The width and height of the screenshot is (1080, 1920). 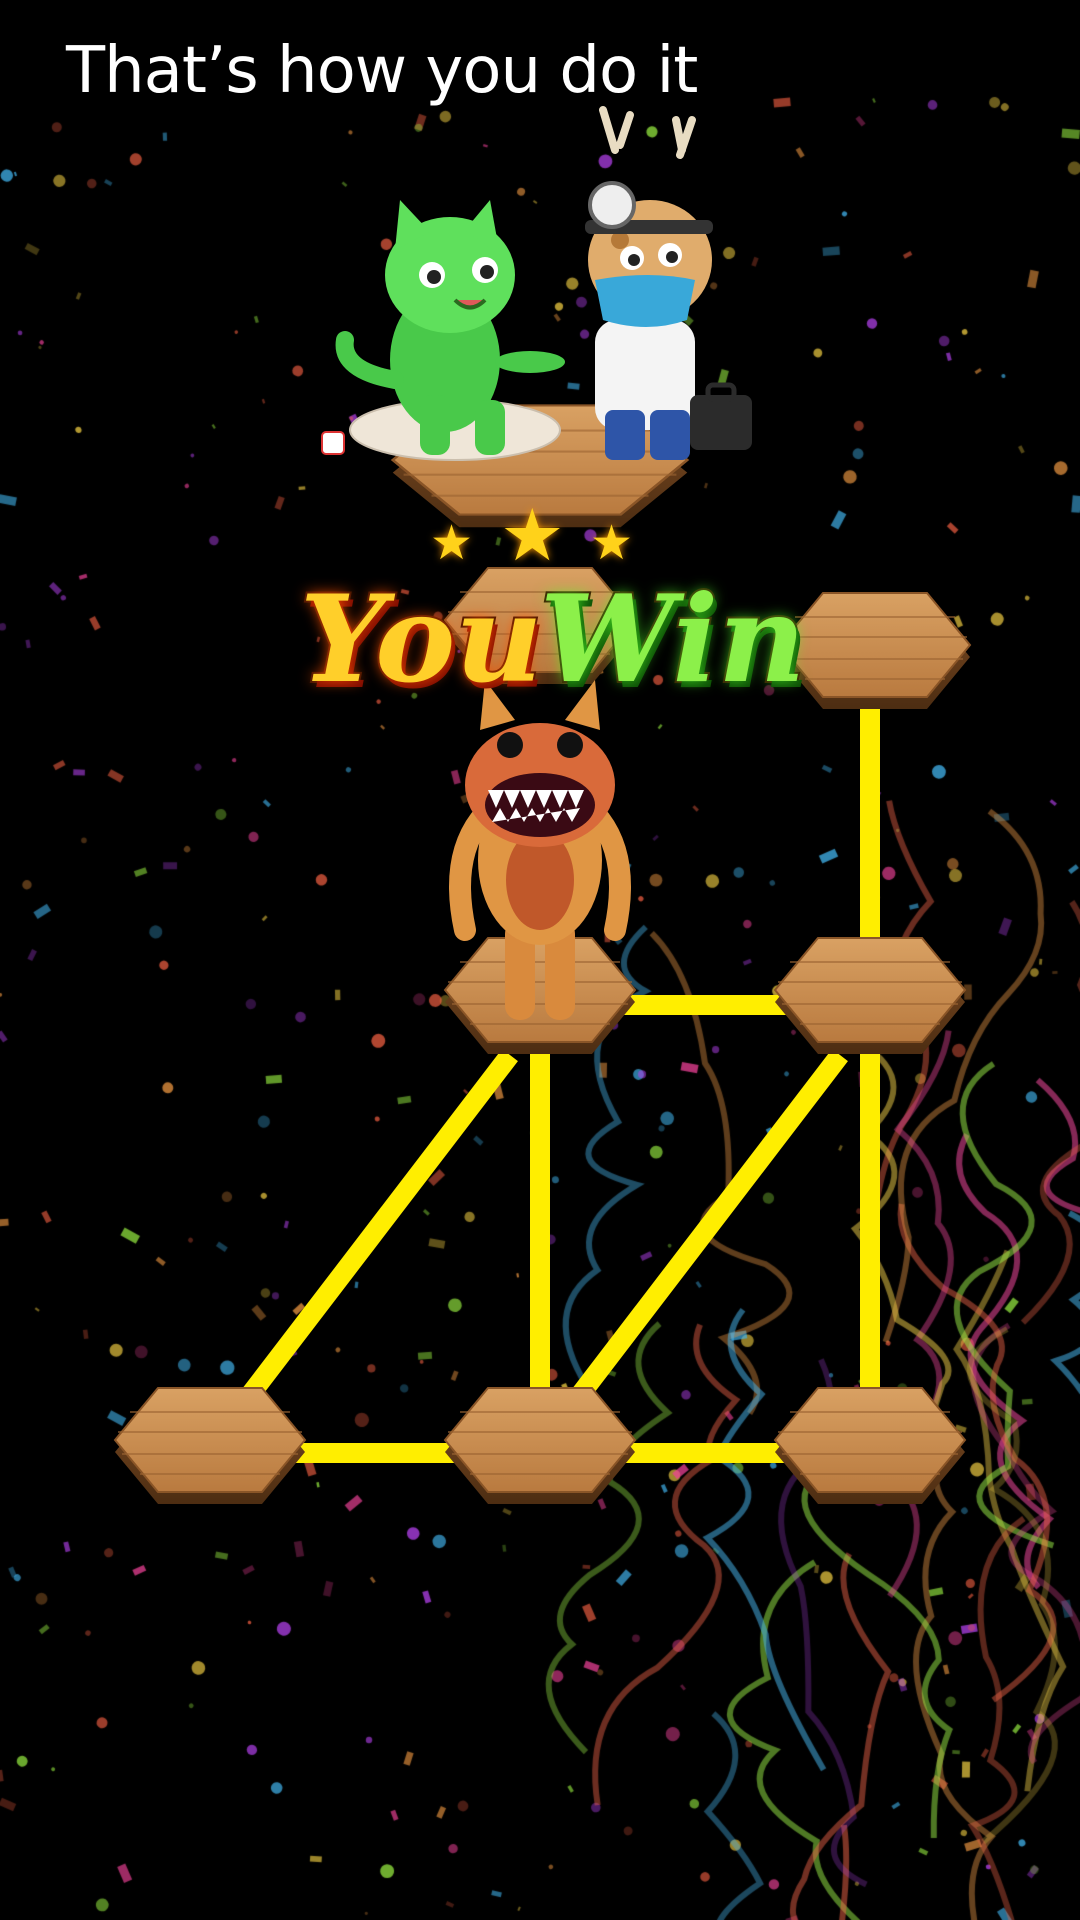 I want to click on giraffe-doctor, so click(x=668, y=283).